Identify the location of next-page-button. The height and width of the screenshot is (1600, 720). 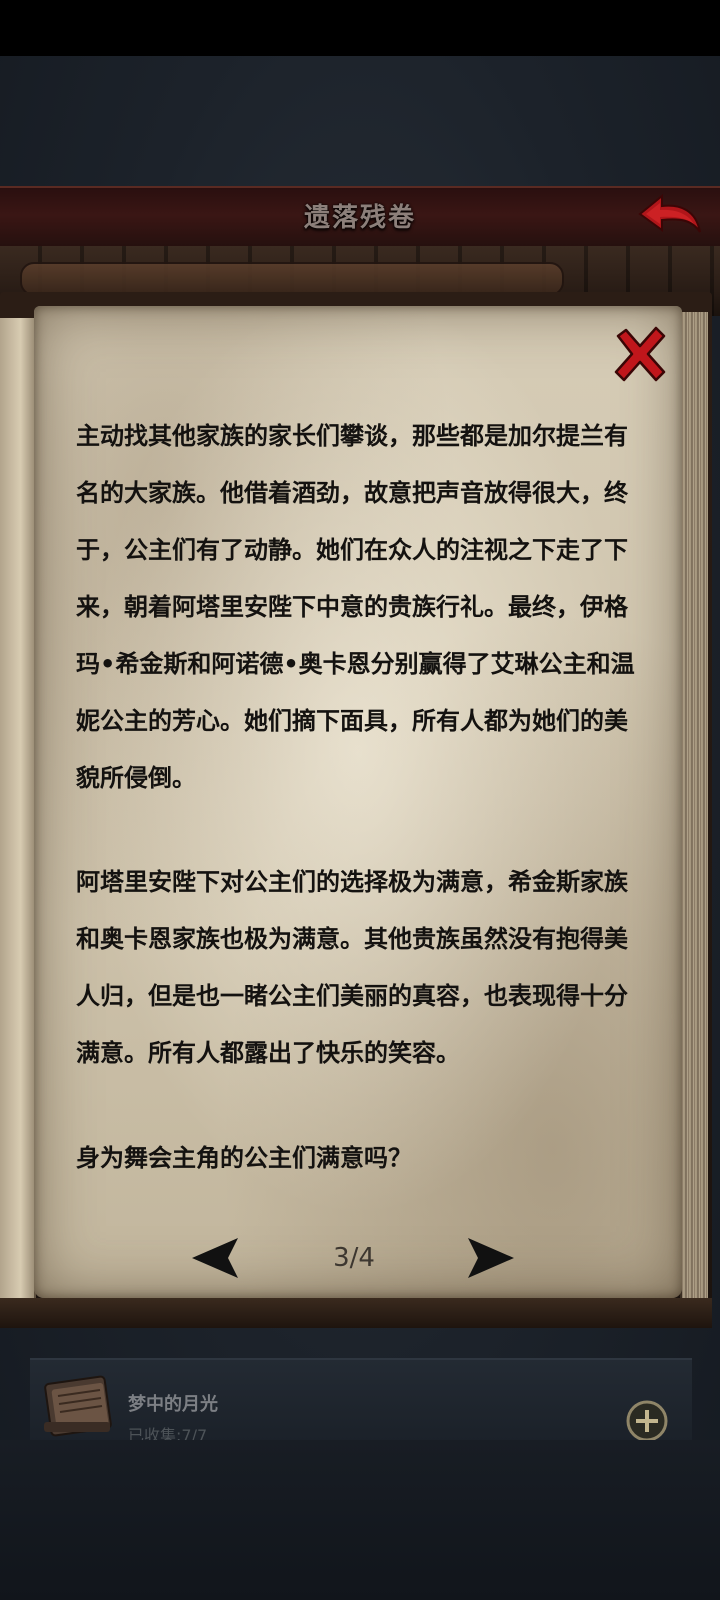
(490, 1258).